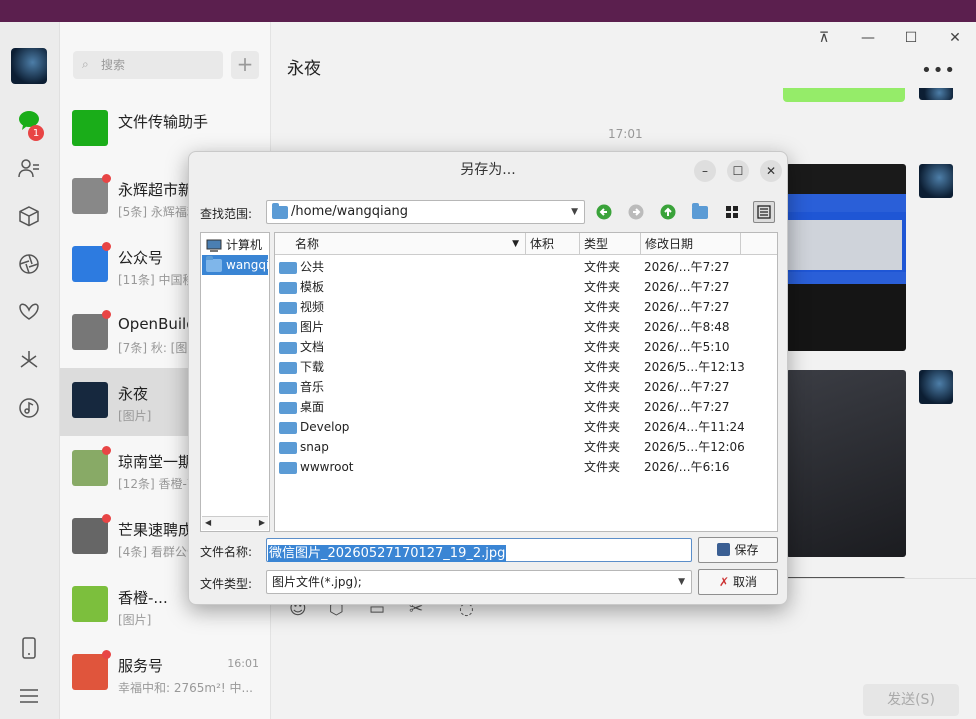 This screenshot has width=976, height=719. What do you see at coordinates (844, 95) in the screenshot?
I see `message-bubble` at bounding box center [844, 95].